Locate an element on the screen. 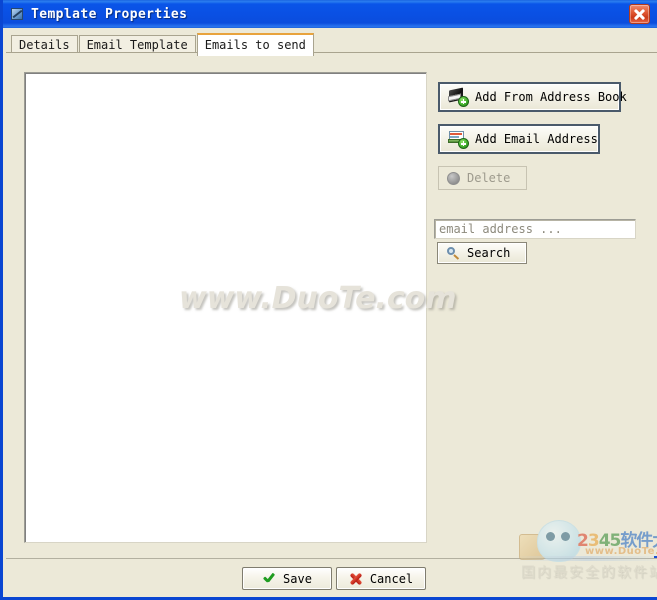 This screenshot has height=600, width=657. magnifier-icon is located at coordinates (453, 253).